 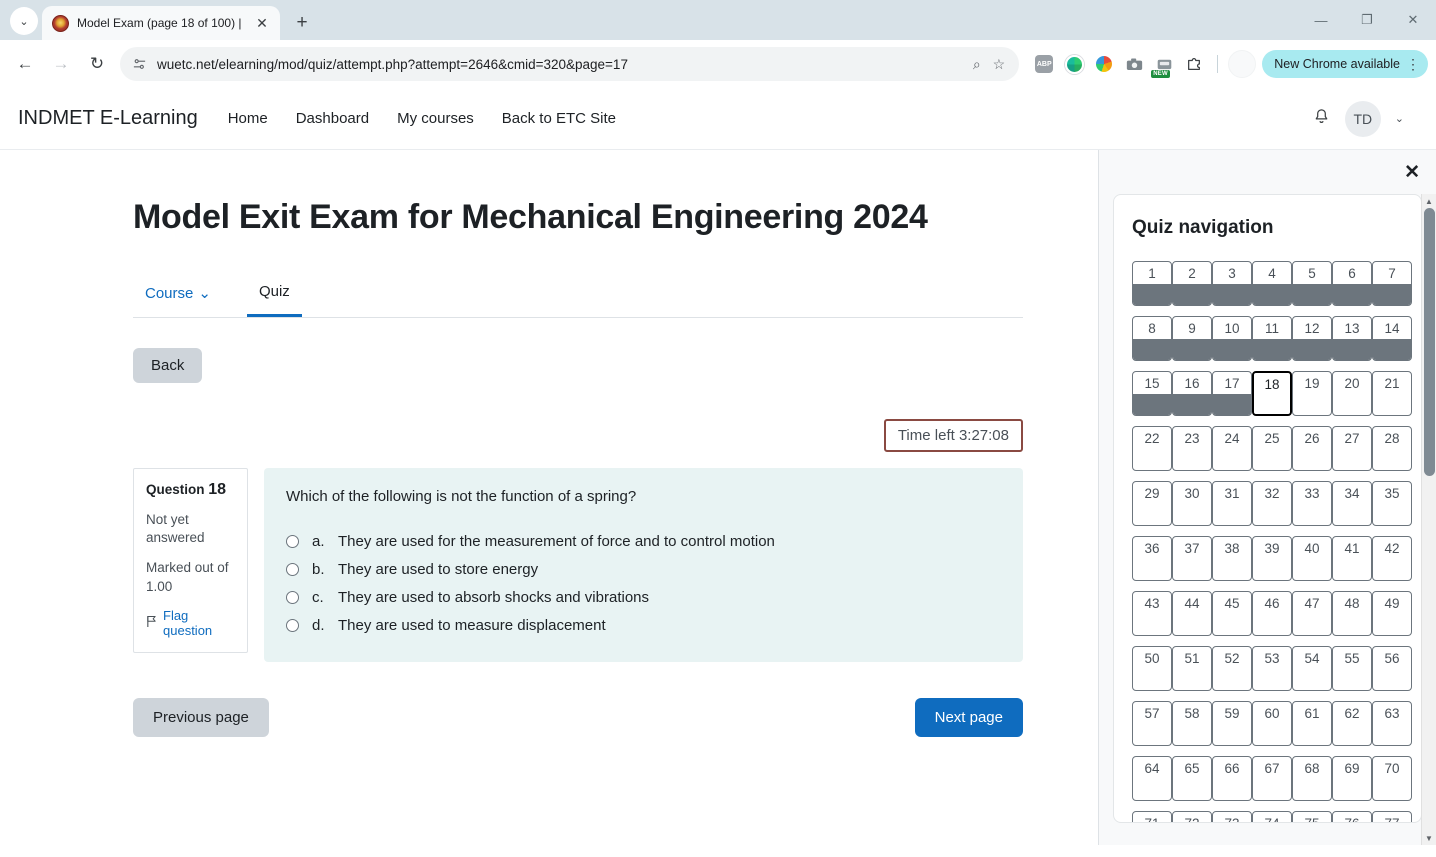 I want to click on back-icon: ←, so click(x=25, y=64).